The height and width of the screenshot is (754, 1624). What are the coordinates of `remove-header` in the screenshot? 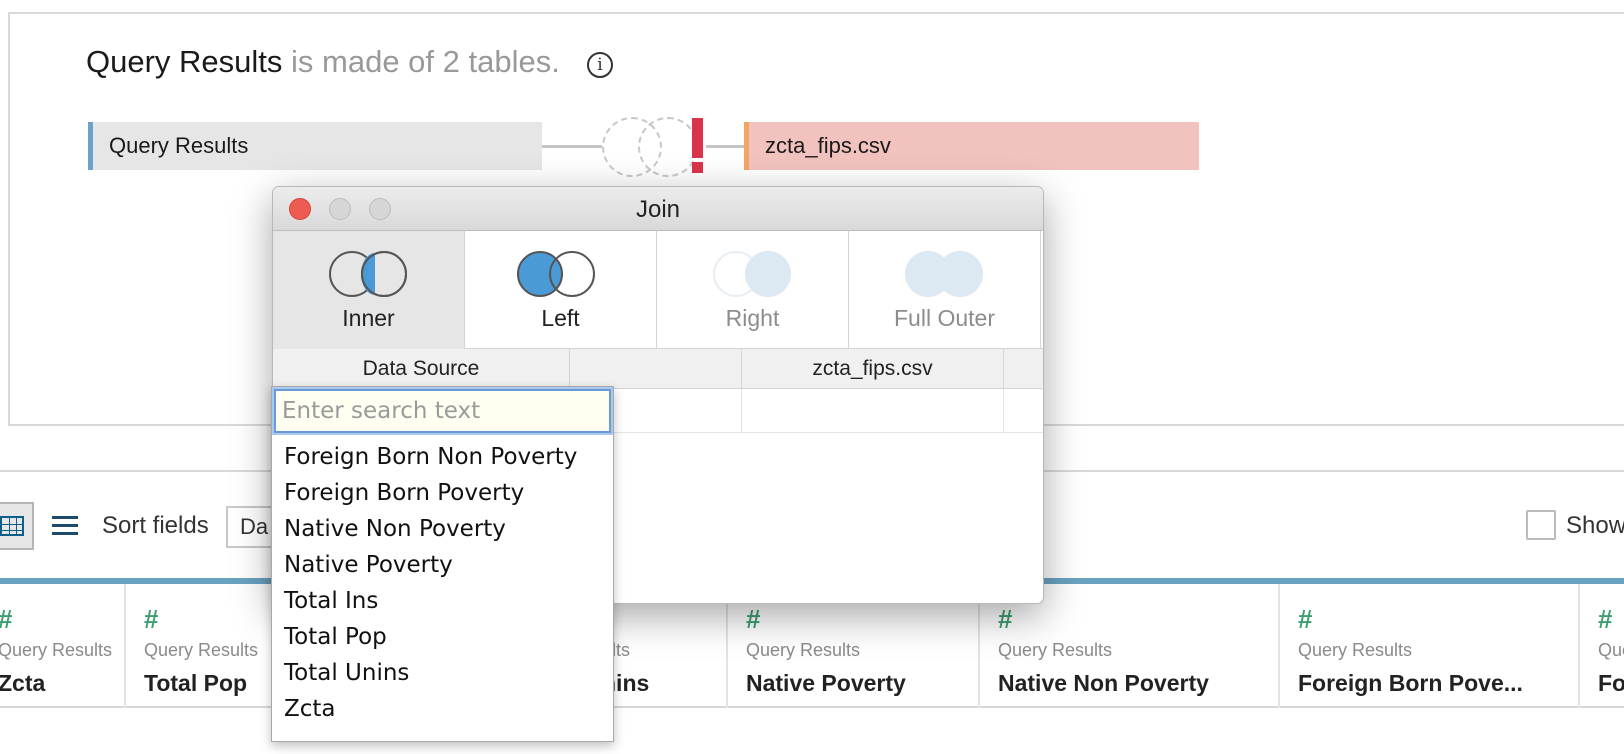 It's located at (1023, 369).